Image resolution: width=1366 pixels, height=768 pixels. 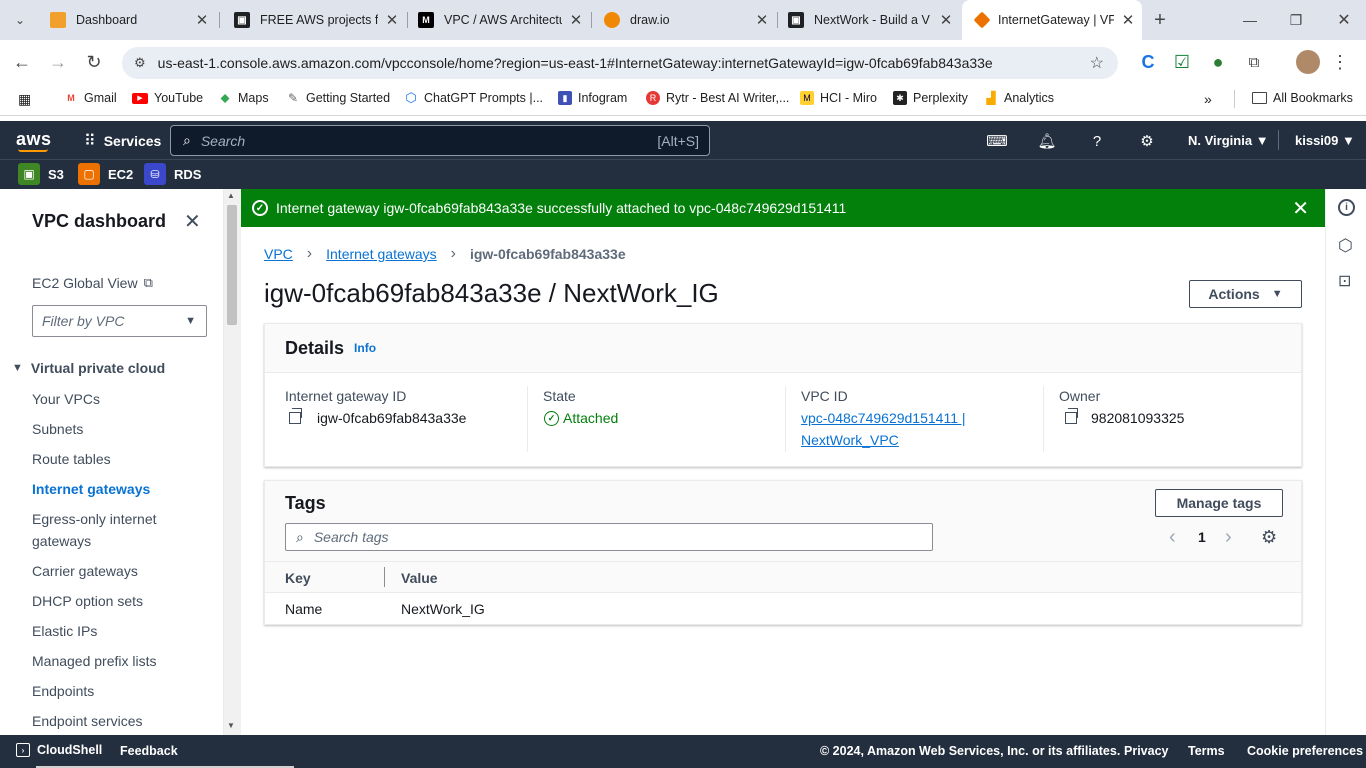 I want to click on sidebar-item-subnets: Subnets, so click(x=57, y=429).